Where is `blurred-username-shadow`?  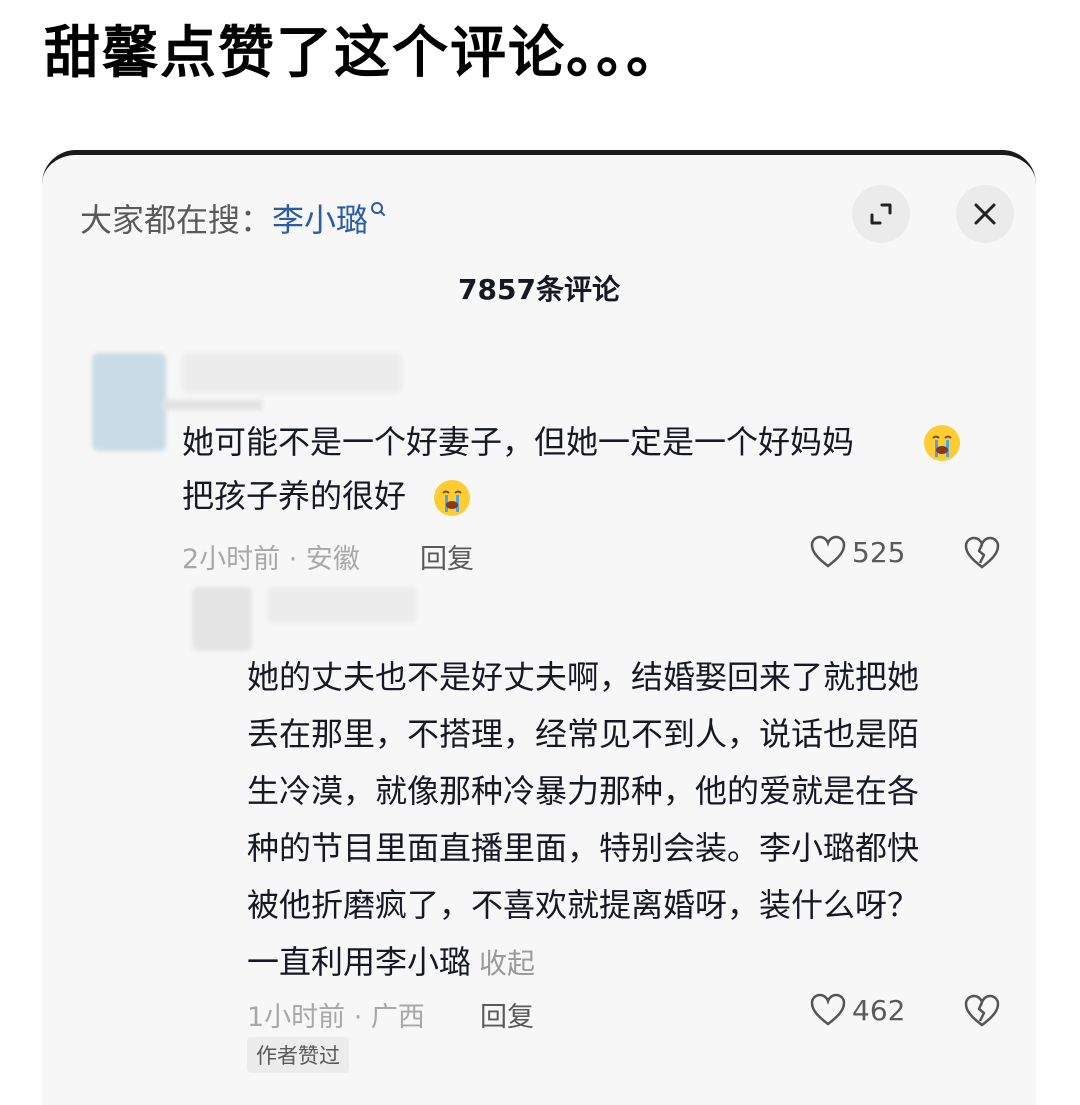
blurred-username-shadow is located at coordinates (212, 405).